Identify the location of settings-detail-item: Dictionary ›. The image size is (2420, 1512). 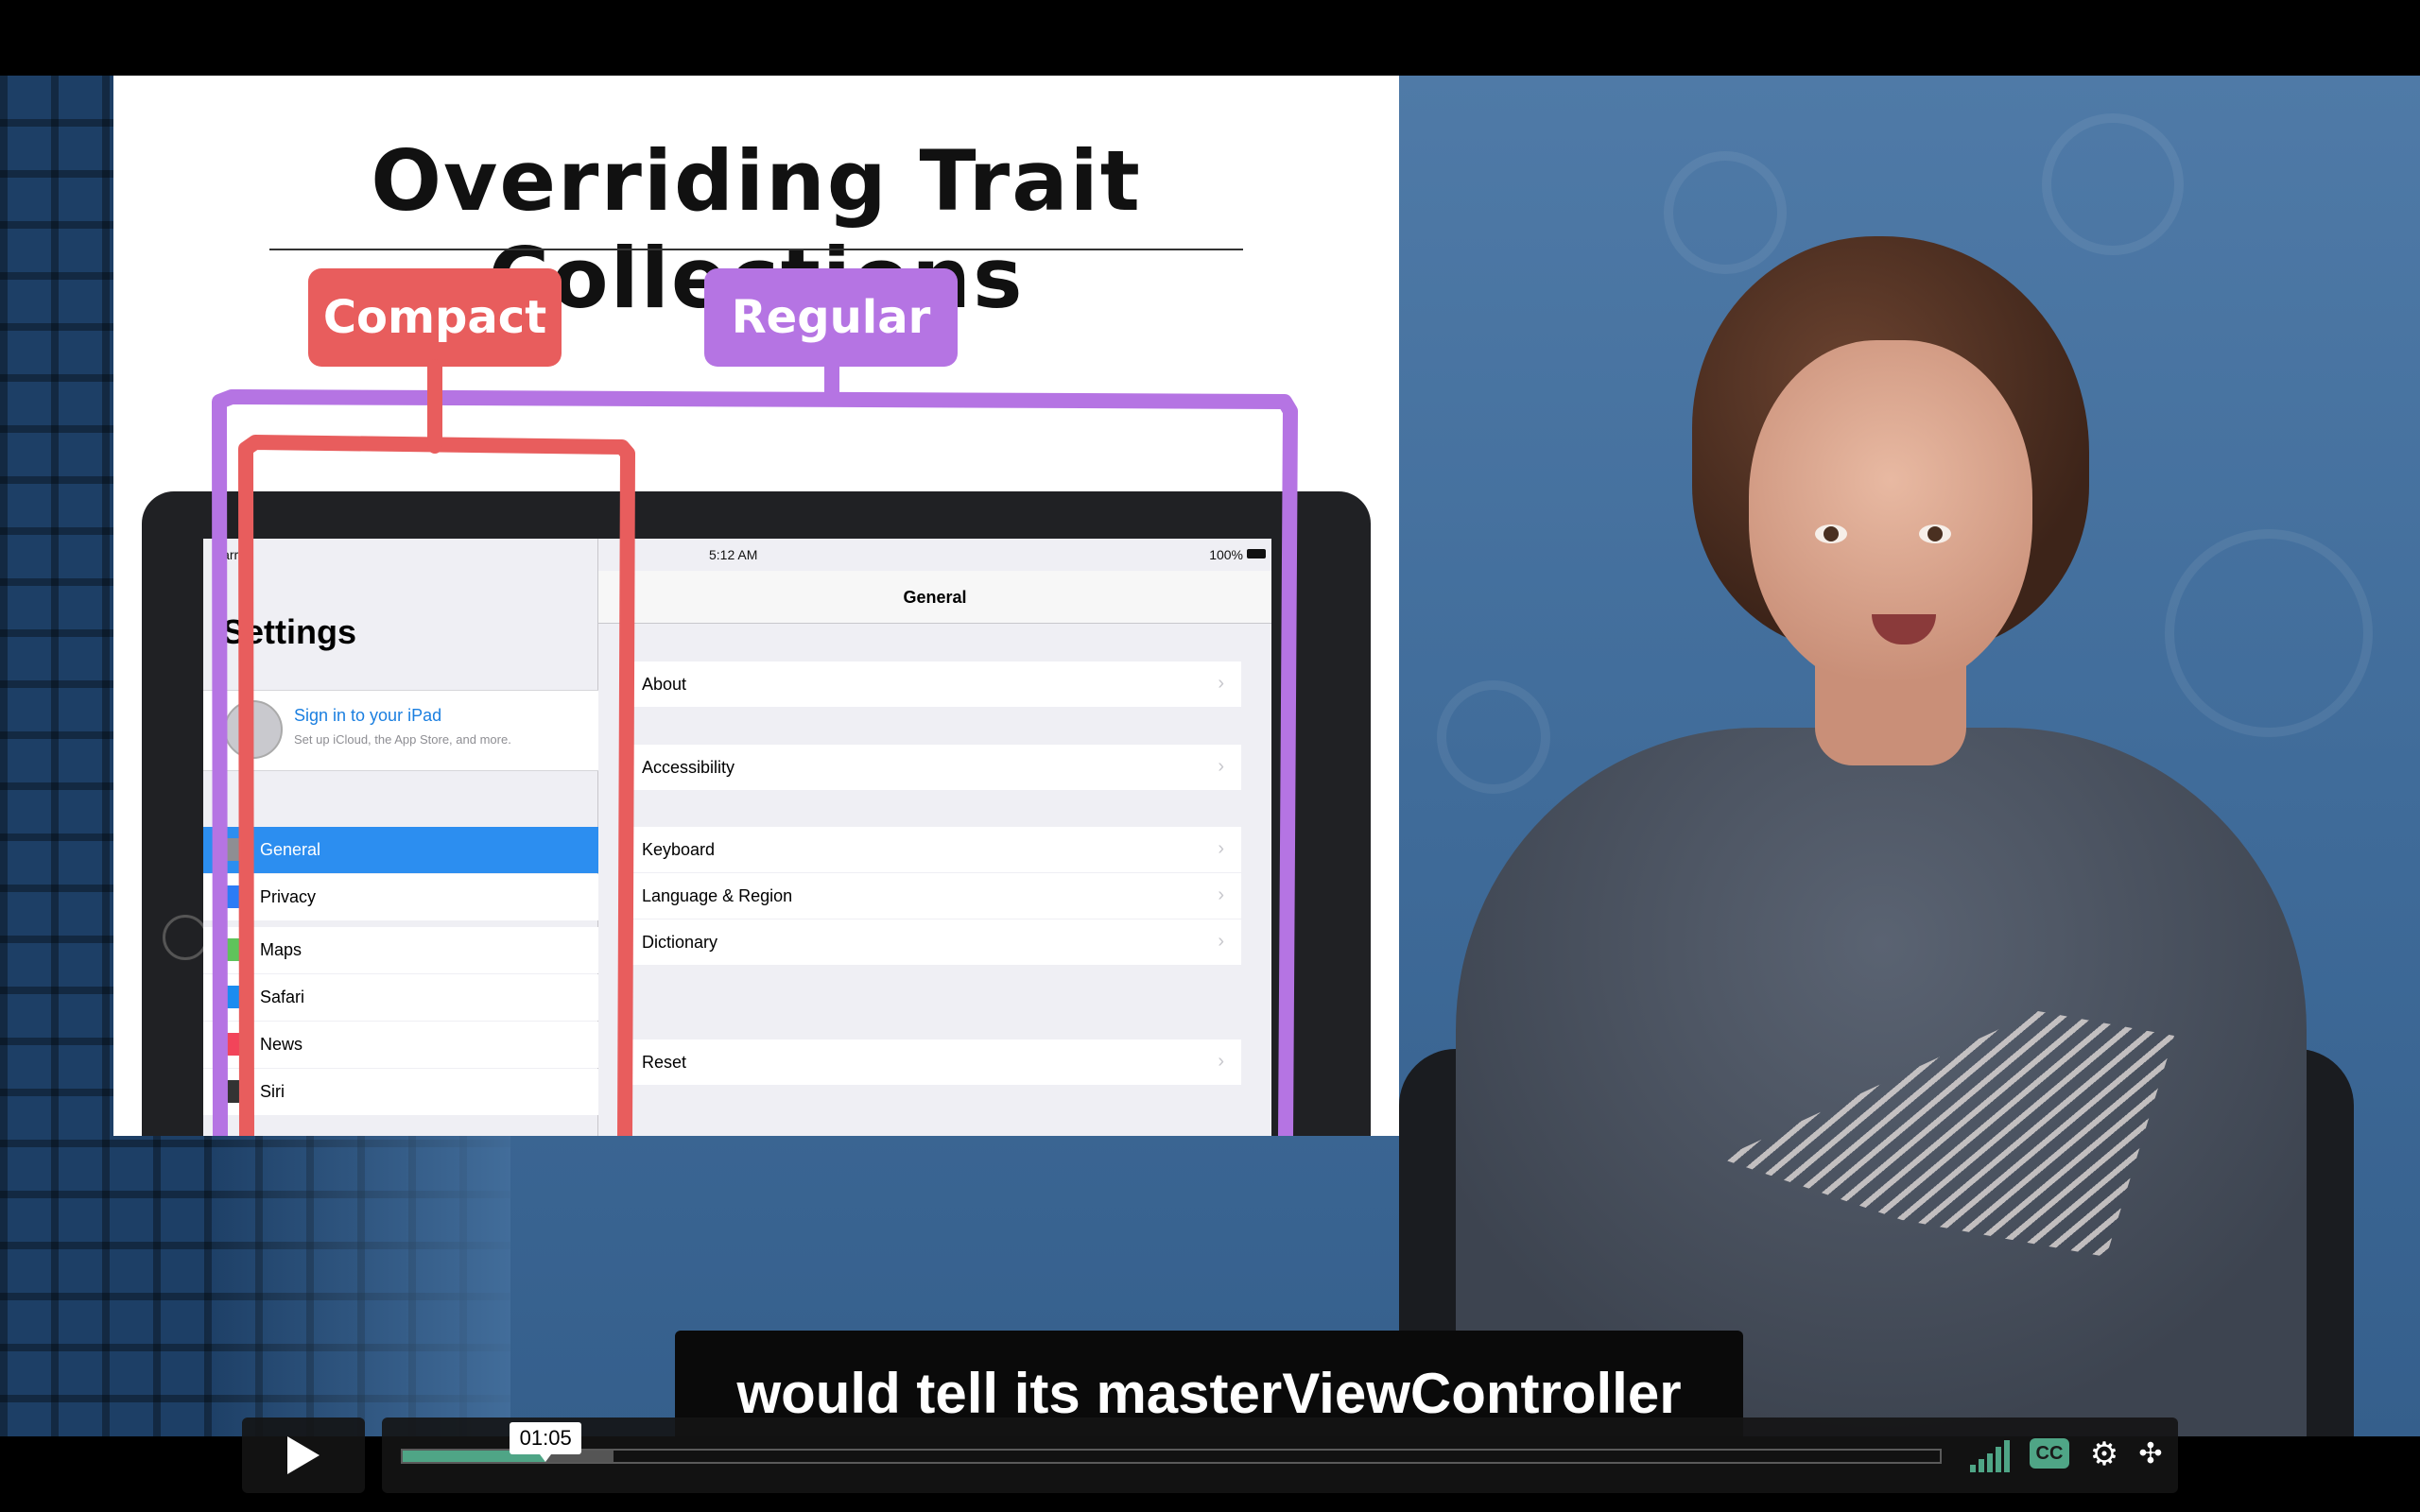
(933, 942).